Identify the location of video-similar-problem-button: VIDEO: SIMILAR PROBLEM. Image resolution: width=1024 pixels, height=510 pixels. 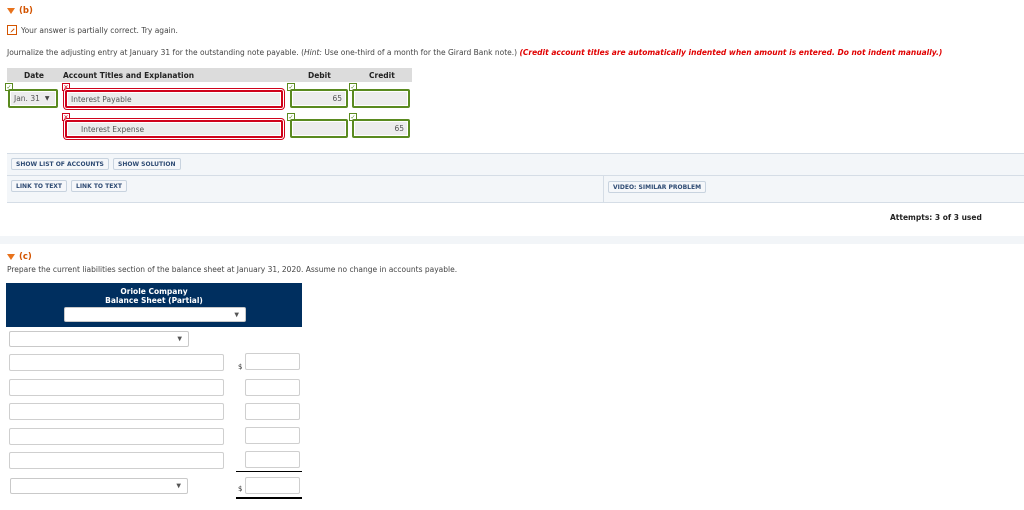
(657, 187).